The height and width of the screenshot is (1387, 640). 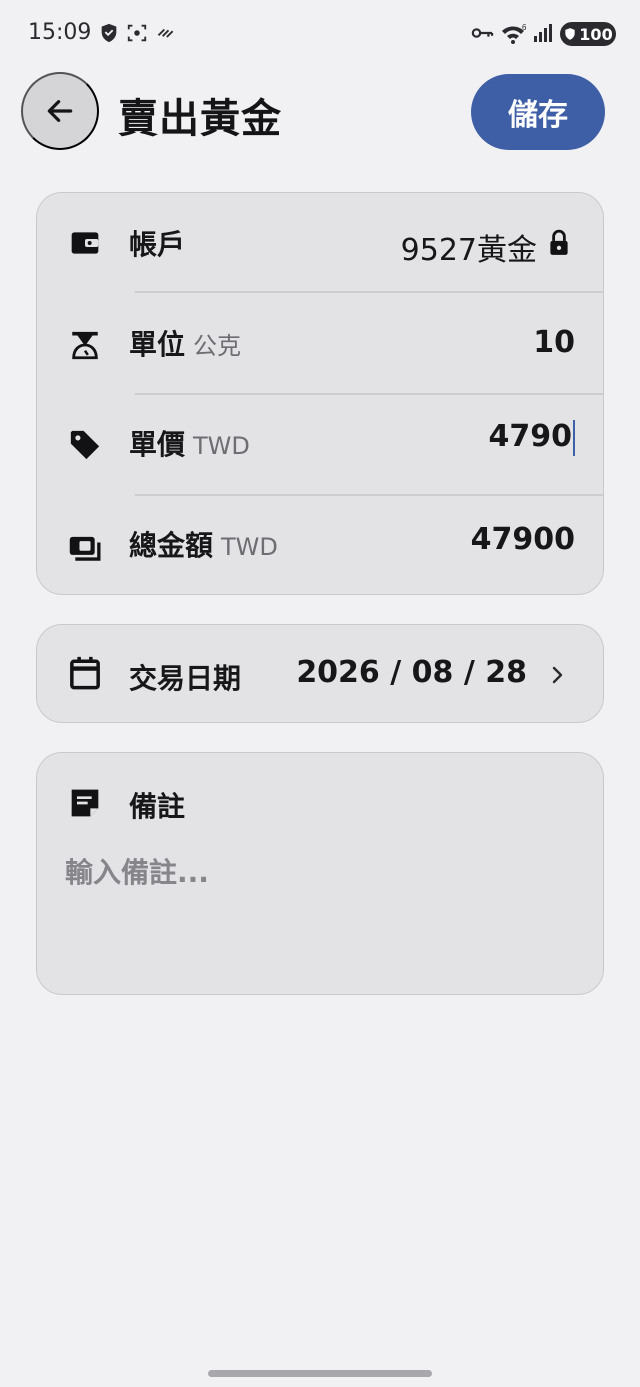 What do you see at coordinates (524, 27) in the screenshot?
I see `svg-text: 6` at bounding box center [524, 27].